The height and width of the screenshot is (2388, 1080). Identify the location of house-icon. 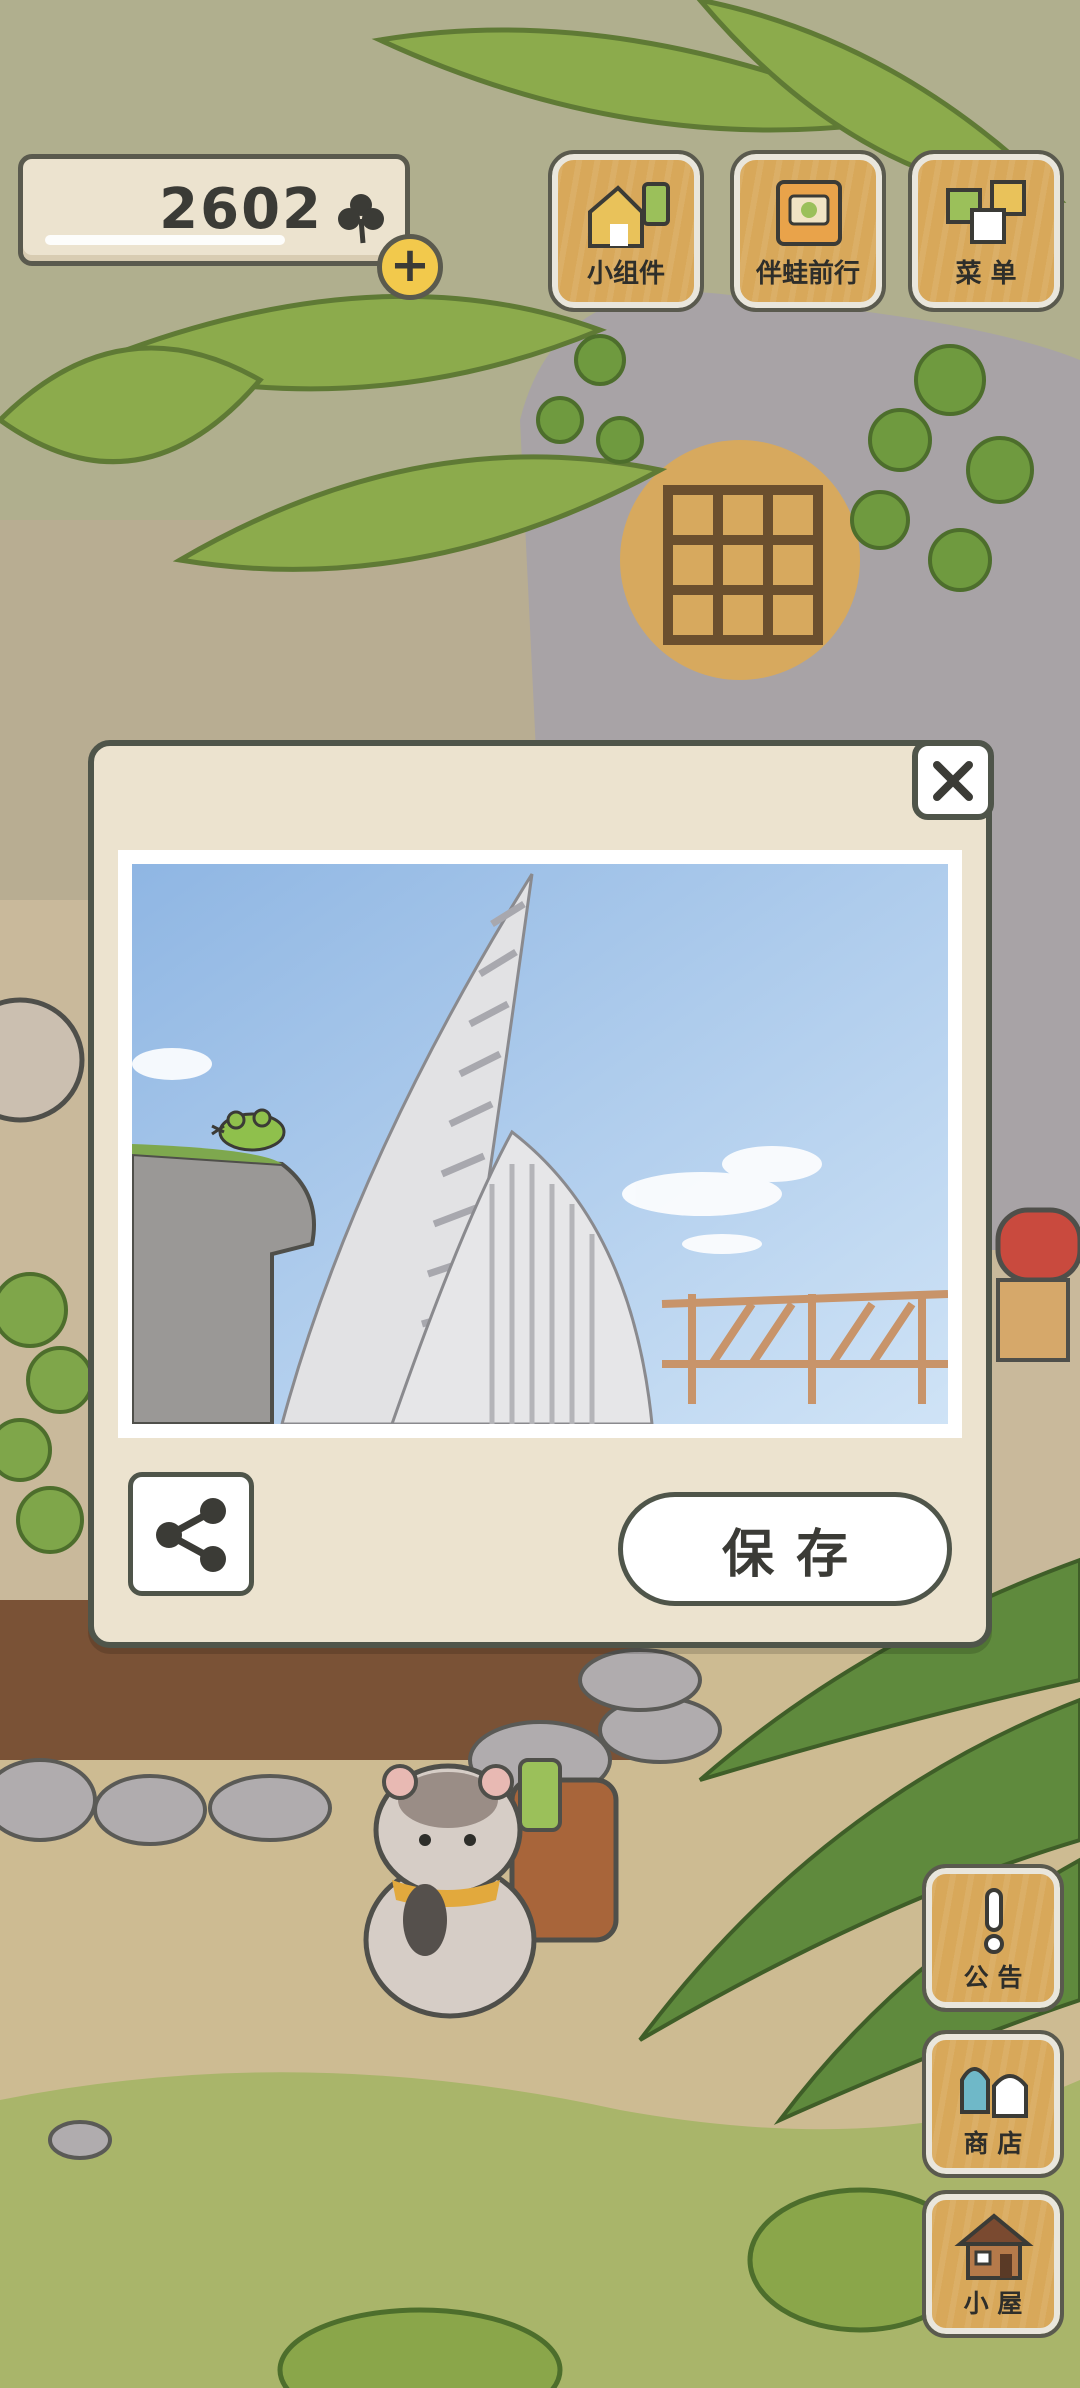
(994, 2246).